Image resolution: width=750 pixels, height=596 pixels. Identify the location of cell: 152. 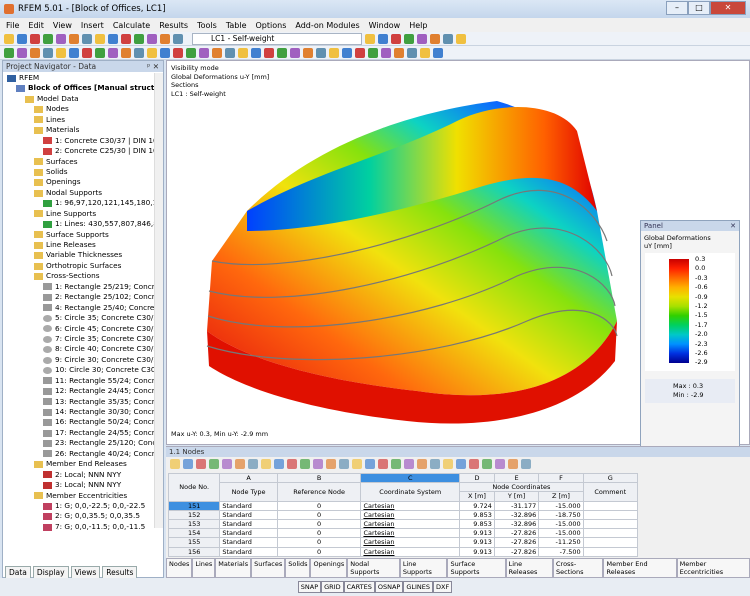
(194, 514).